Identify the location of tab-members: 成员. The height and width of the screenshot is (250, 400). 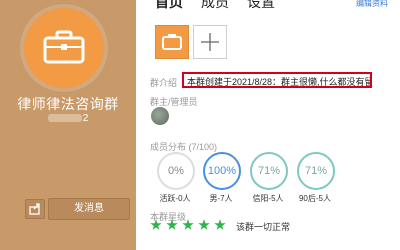
(215, 5).